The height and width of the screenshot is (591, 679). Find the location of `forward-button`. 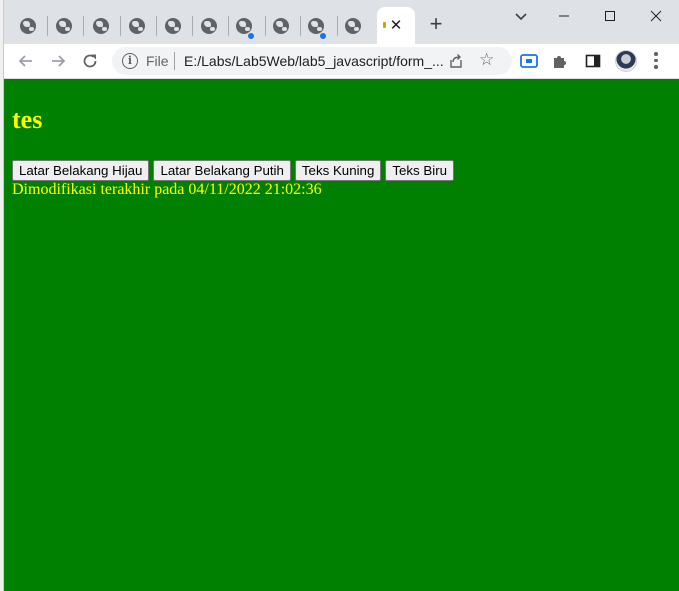

forward-button is located at coordinates (58, 61).